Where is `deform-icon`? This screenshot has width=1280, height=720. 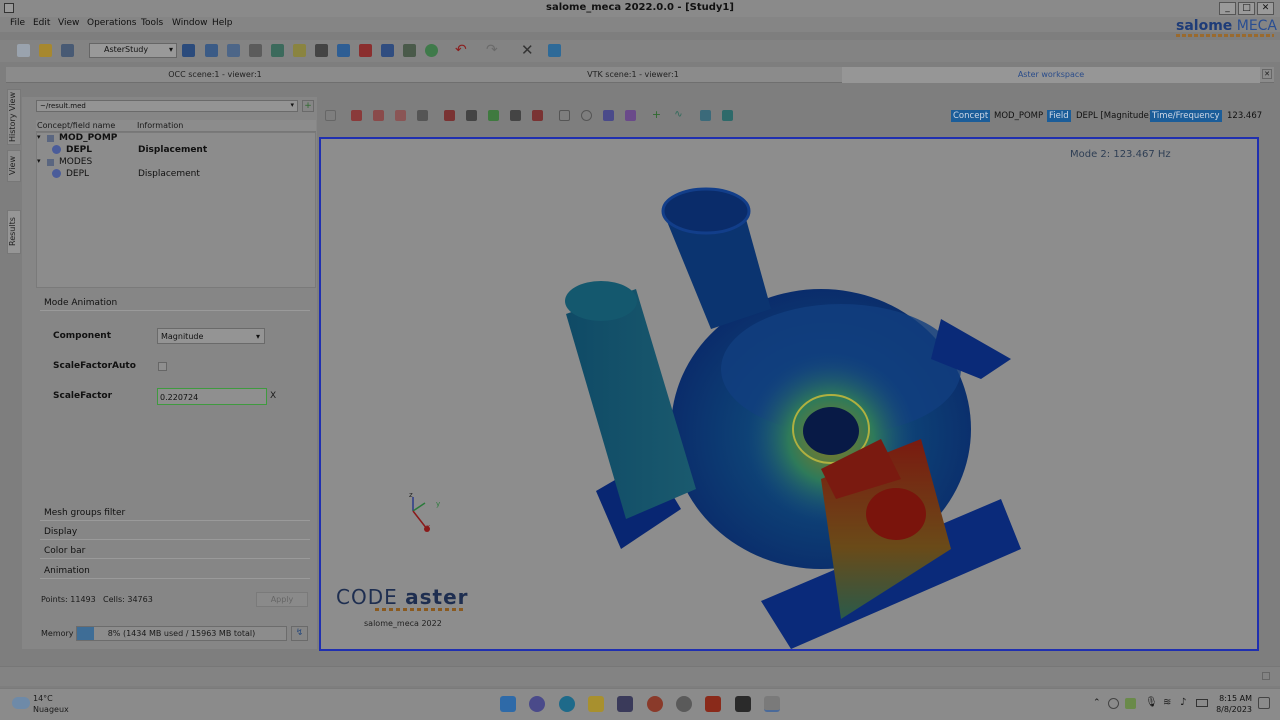 deform-icon is located at coordinates (630, 115).